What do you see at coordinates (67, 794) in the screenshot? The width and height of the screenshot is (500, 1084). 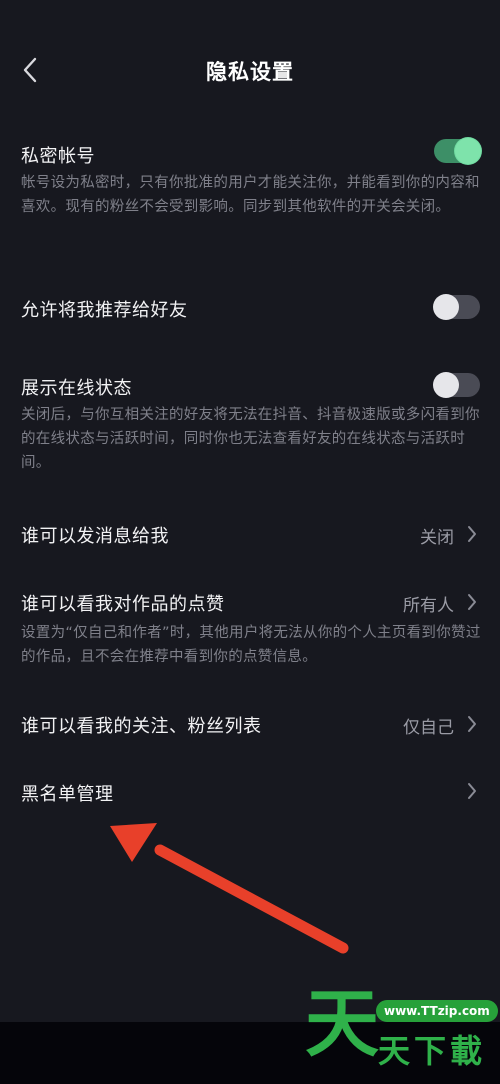 I see `blacklist-label: 黑名单管理` at bounding box center [67, 794].